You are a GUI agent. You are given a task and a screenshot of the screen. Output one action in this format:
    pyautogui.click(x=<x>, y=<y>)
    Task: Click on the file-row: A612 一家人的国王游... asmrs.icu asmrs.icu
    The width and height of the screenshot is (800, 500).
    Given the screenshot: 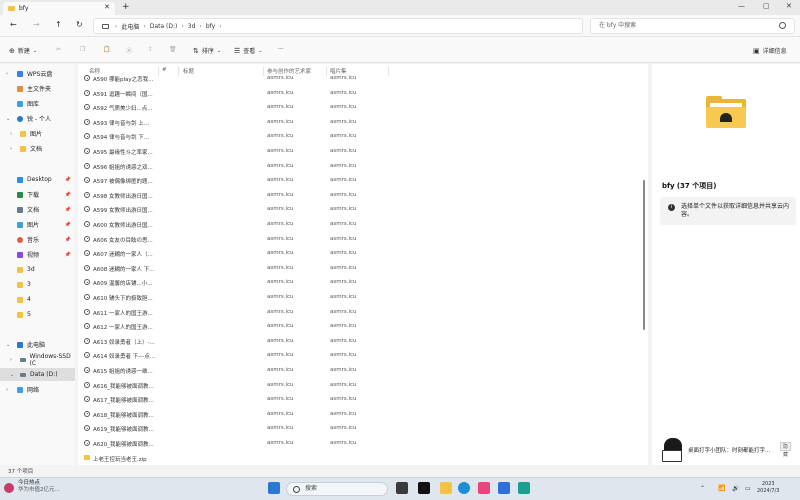 What is the action you would take?
    pyautogui.click(x=363, y=326)
    